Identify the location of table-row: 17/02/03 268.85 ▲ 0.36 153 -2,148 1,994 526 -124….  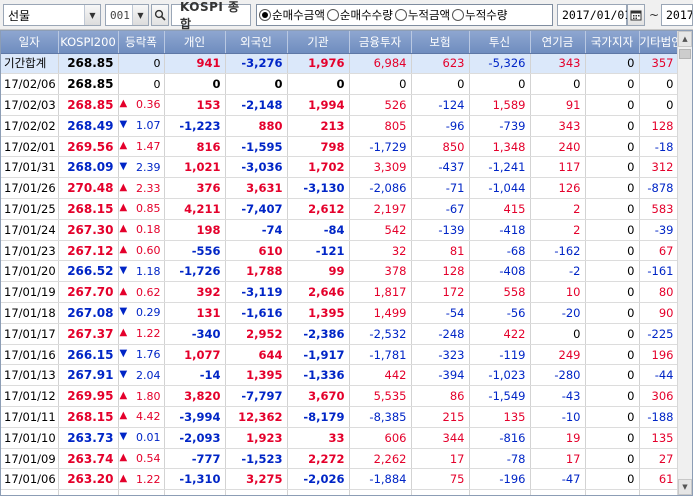
(340, 105).